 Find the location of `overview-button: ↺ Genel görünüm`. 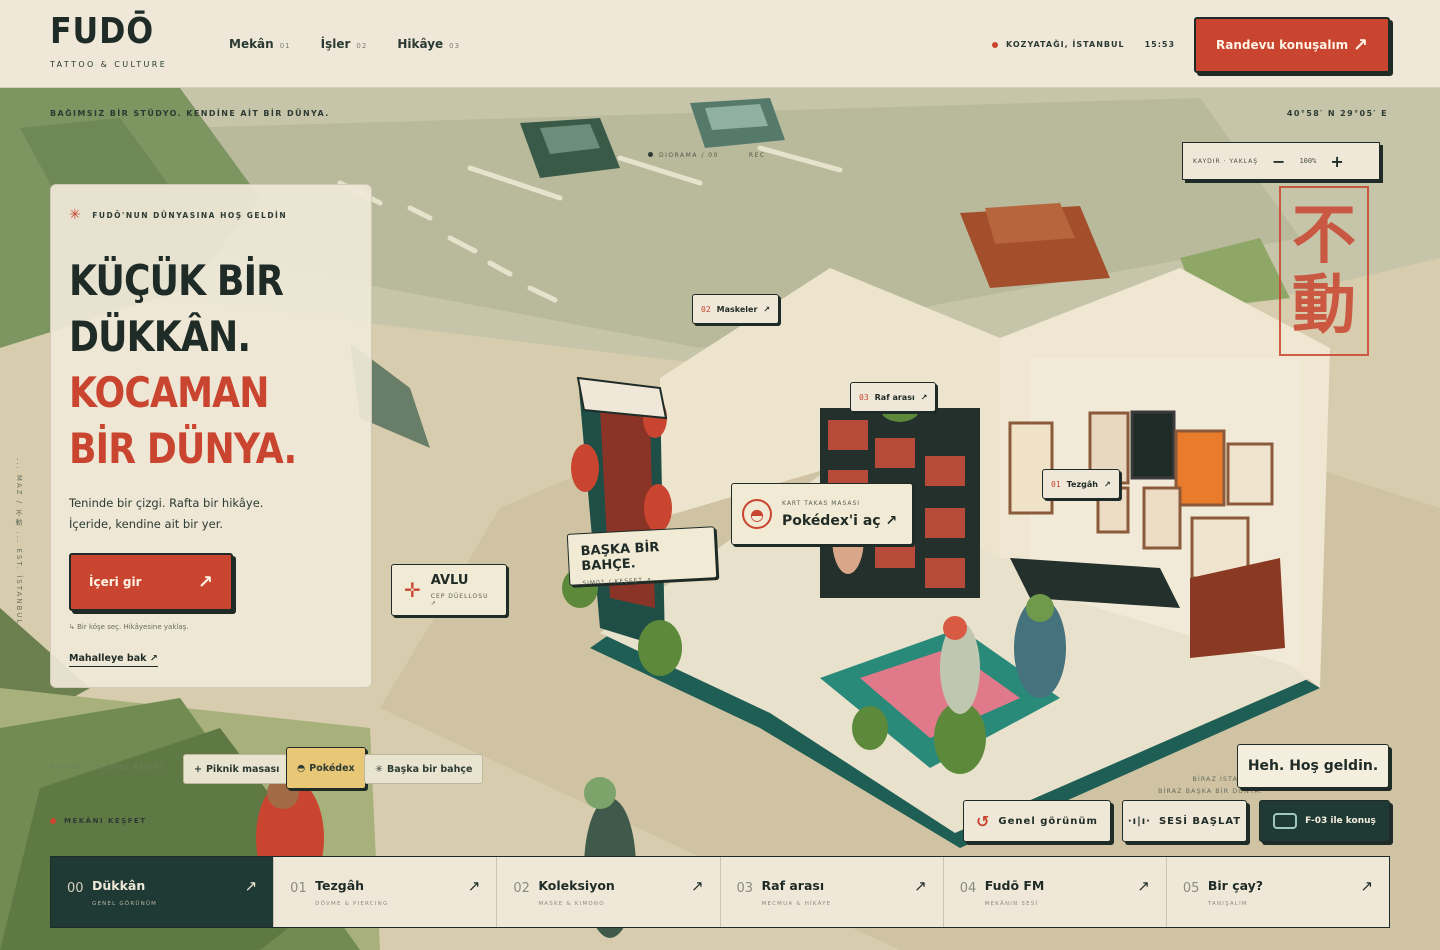

overview-button: ↺ Genel görünüm is located at coordinates (1037, 821).